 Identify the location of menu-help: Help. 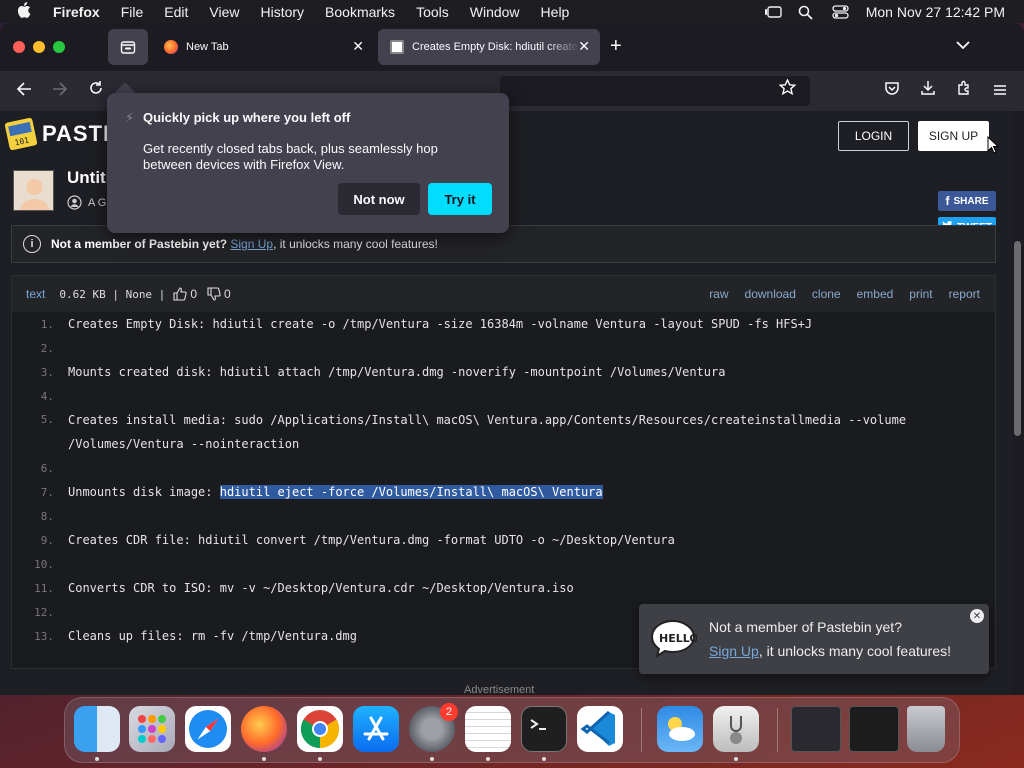
(555, 12).